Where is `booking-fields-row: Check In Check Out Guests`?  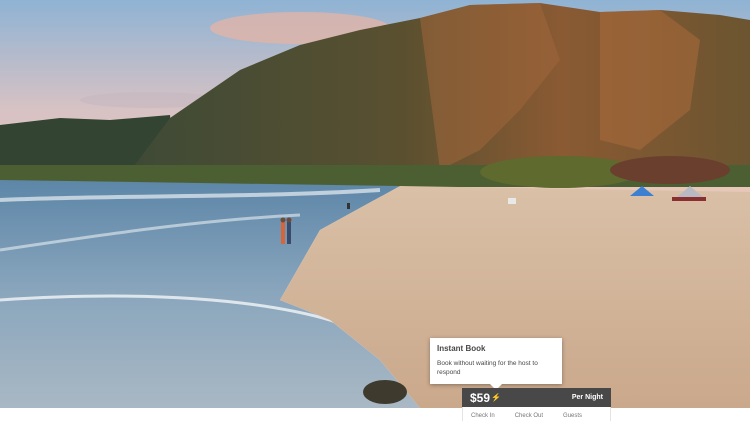
booking-fields-row: Check In Check Out Guests is located at coordinates (536, 414).